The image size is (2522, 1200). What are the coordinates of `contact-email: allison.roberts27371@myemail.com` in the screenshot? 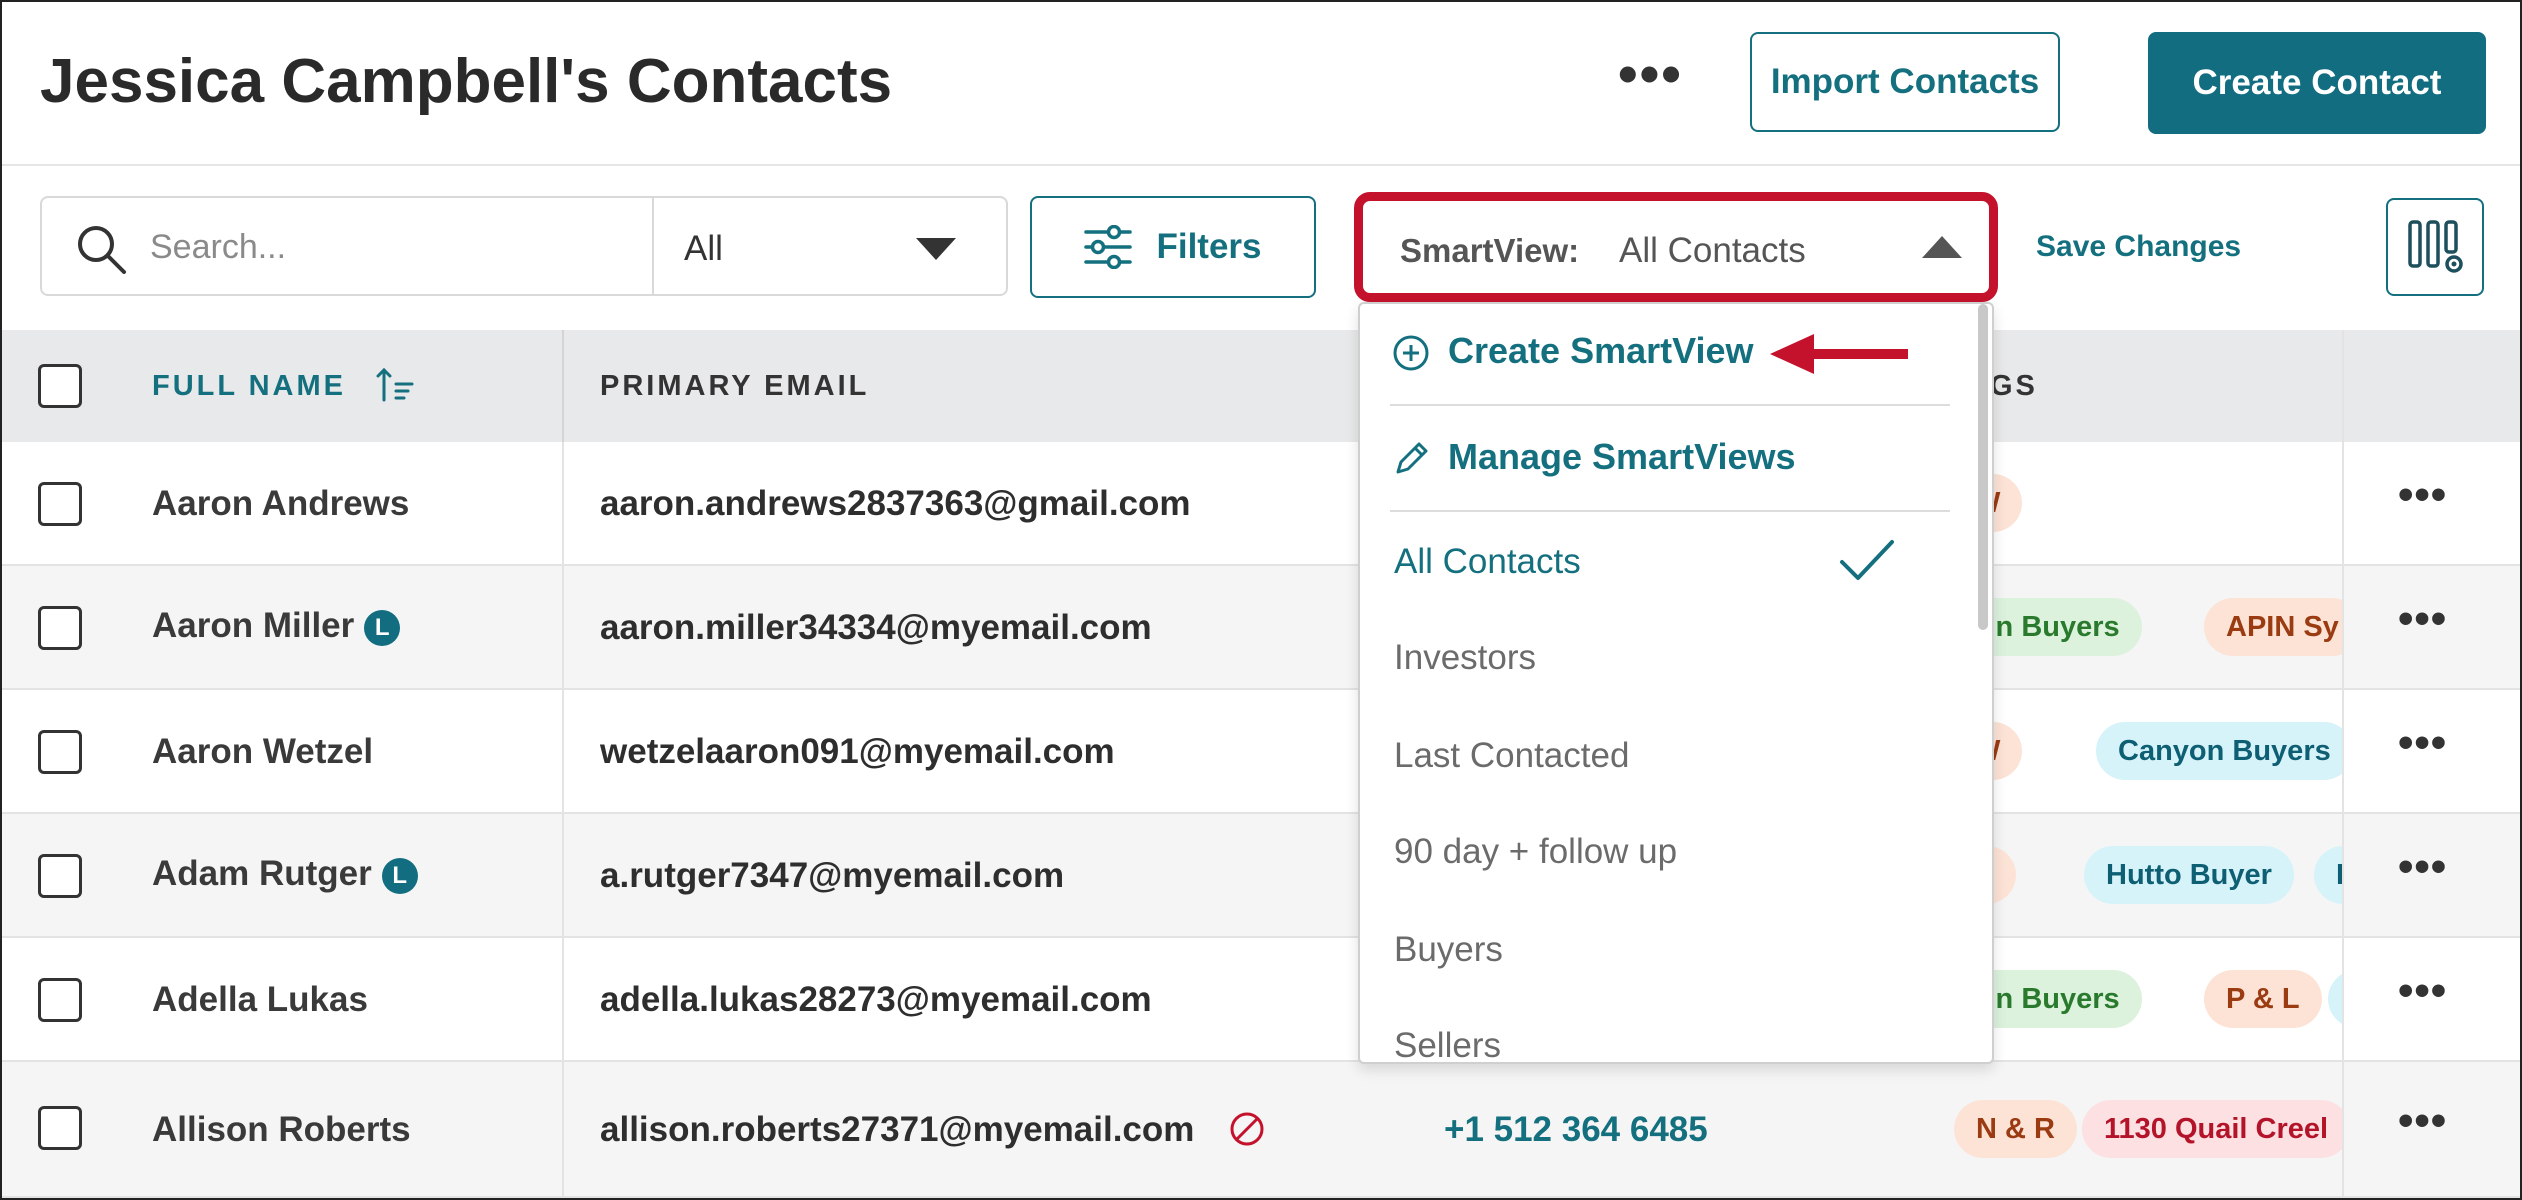 It's located at (897, 1130).